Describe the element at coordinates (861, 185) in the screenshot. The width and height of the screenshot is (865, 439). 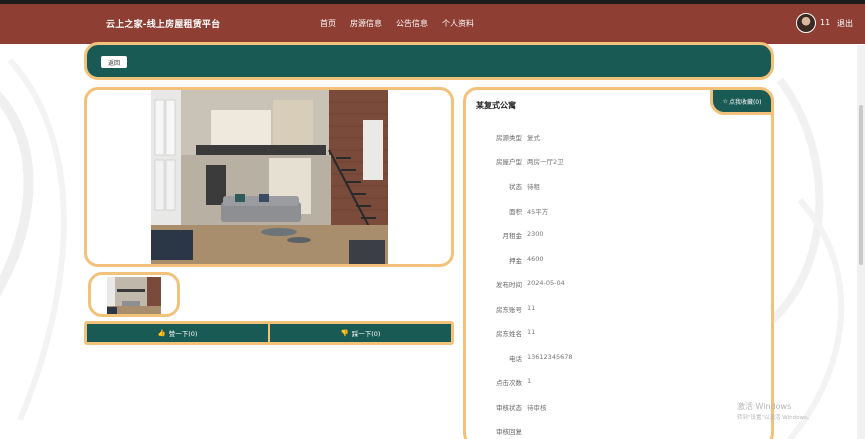
I see `scrollbar-thumb` at that location.